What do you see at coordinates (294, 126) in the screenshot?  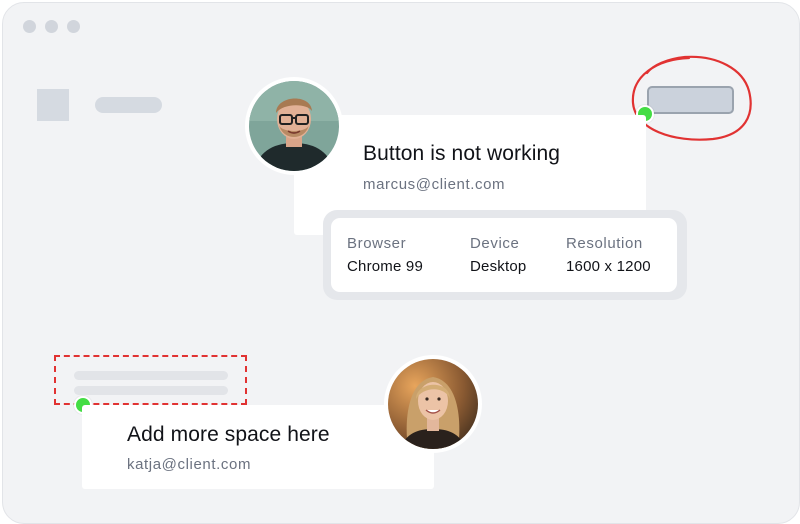 I see `man-with-glasses-avatar` at bounding box center [294, 126].